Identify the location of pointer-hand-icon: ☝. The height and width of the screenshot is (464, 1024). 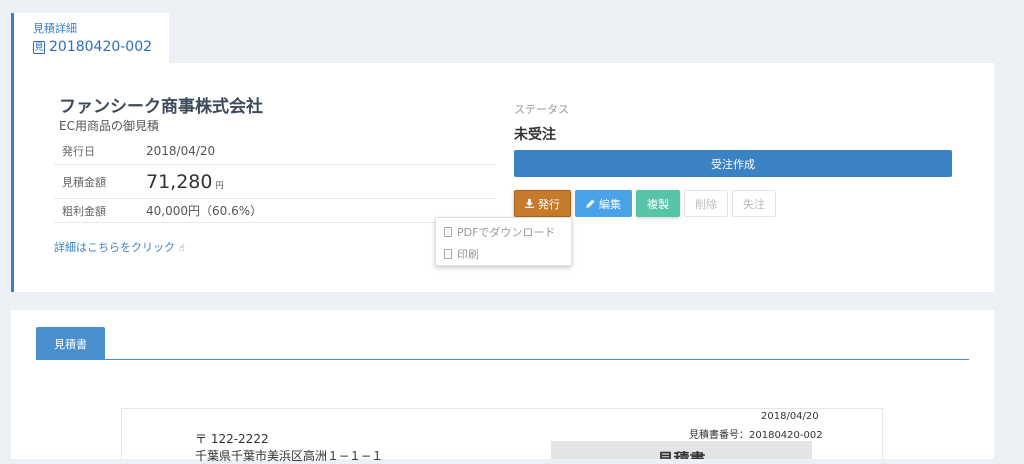
(181, 248).